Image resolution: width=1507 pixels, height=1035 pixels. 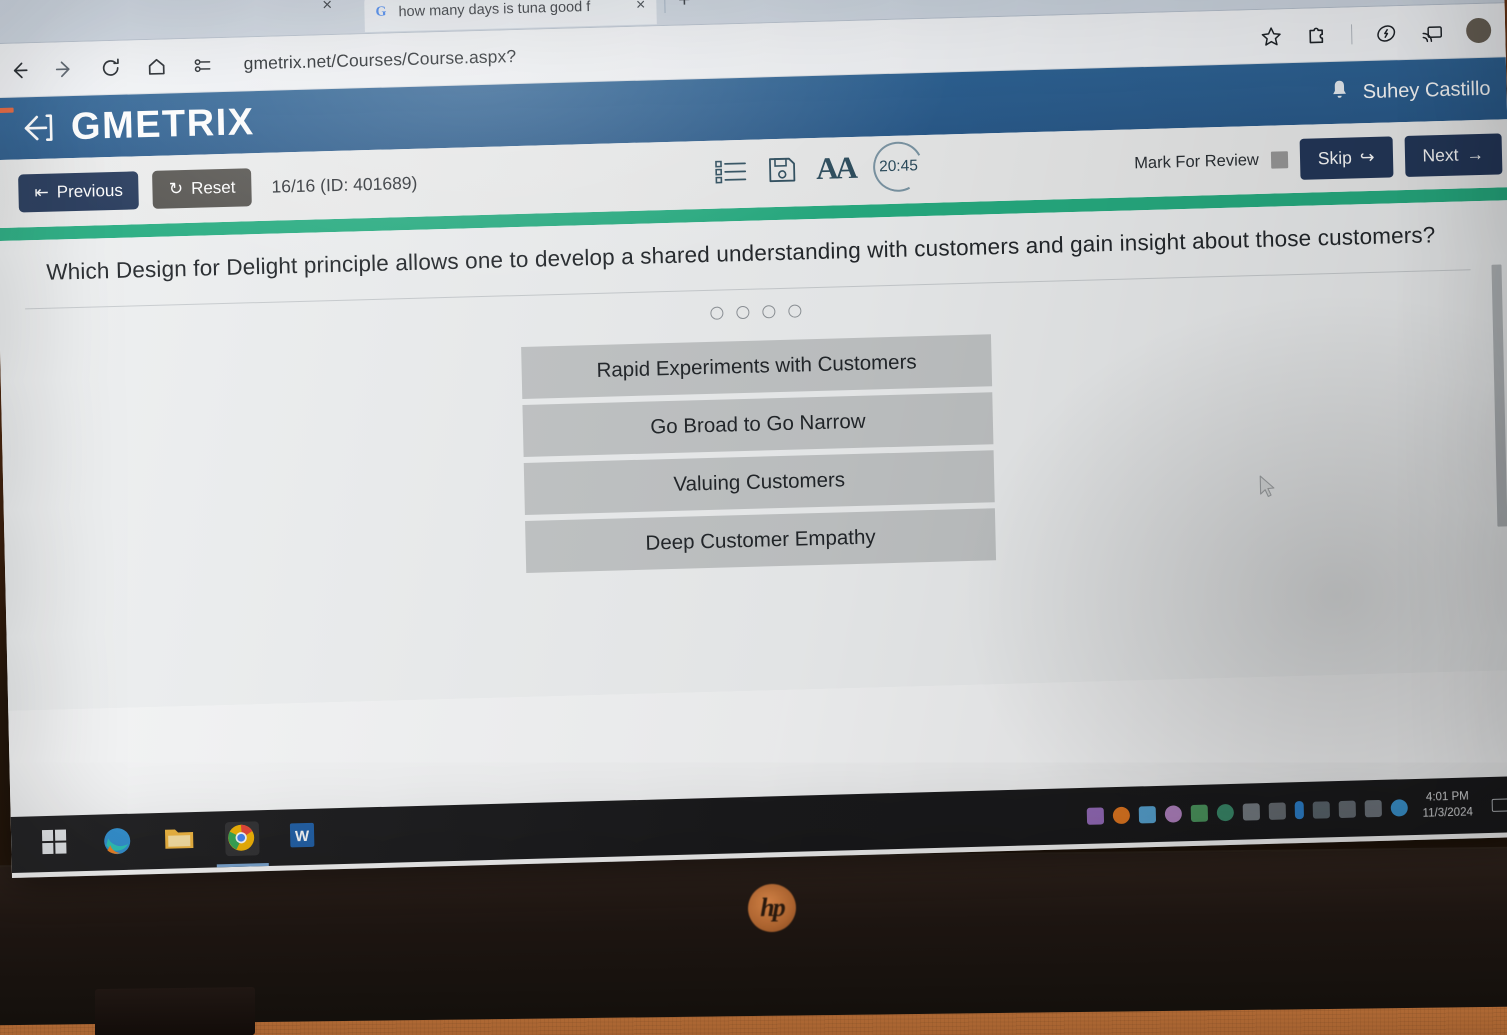 I want to click on tray-icon-volume, so click(x=1373, y=808).